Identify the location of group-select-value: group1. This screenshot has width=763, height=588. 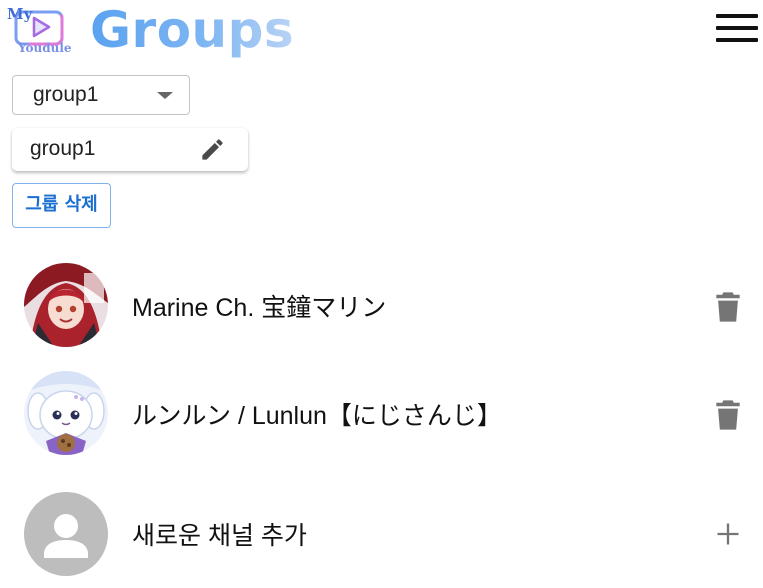
(66, 94).